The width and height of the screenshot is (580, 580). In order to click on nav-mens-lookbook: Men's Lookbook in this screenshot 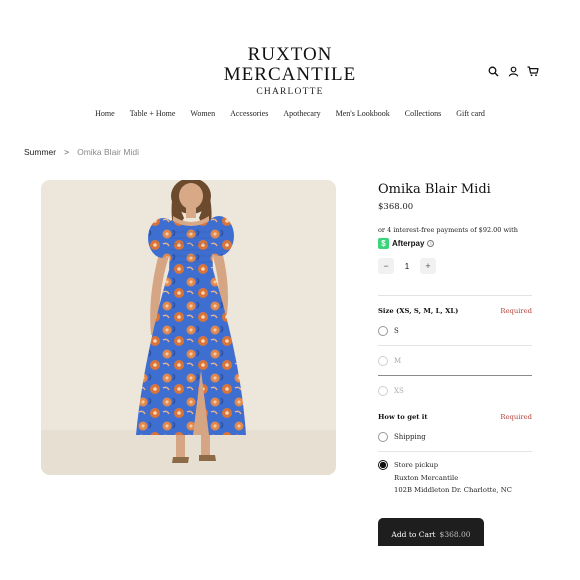, I will do `click(363, 113)`.